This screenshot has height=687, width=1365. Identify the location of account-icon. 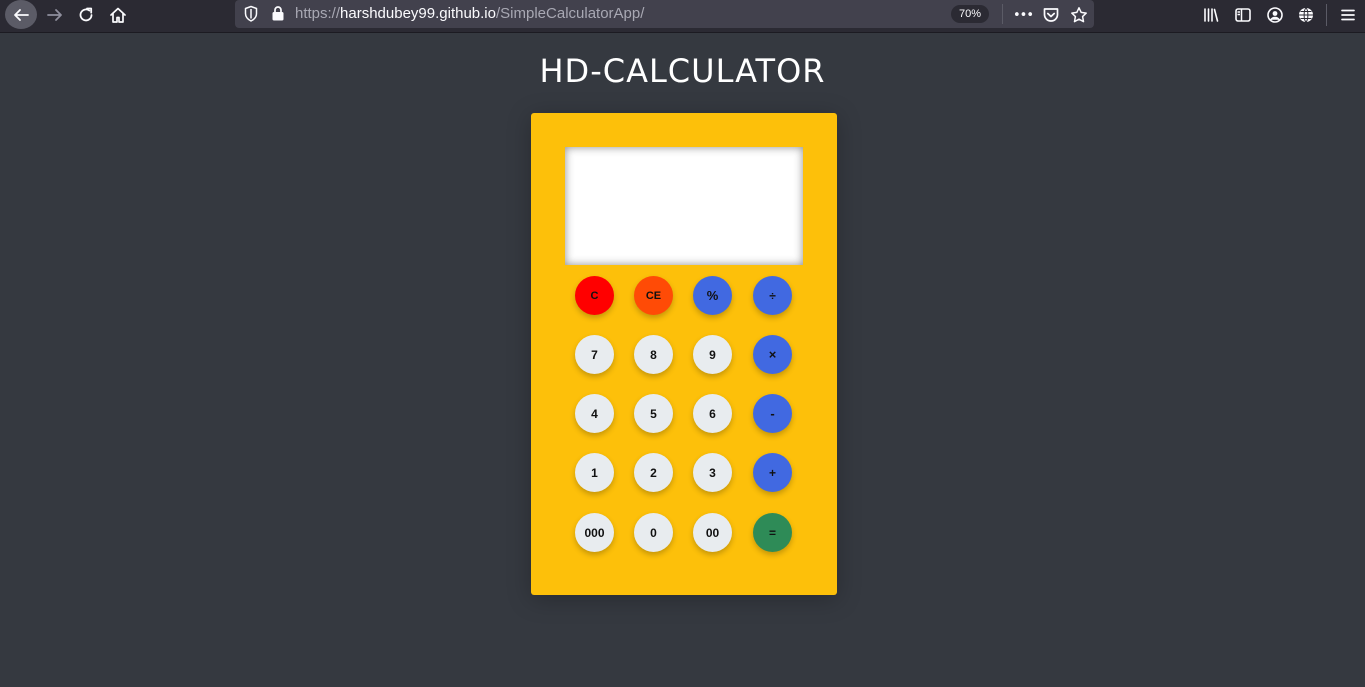
(1275, 15).